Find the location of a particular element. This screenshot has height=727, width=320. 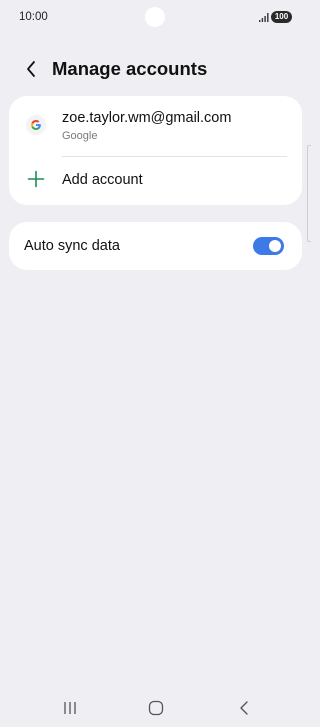

front-camera is located at coordinates (155, 17).